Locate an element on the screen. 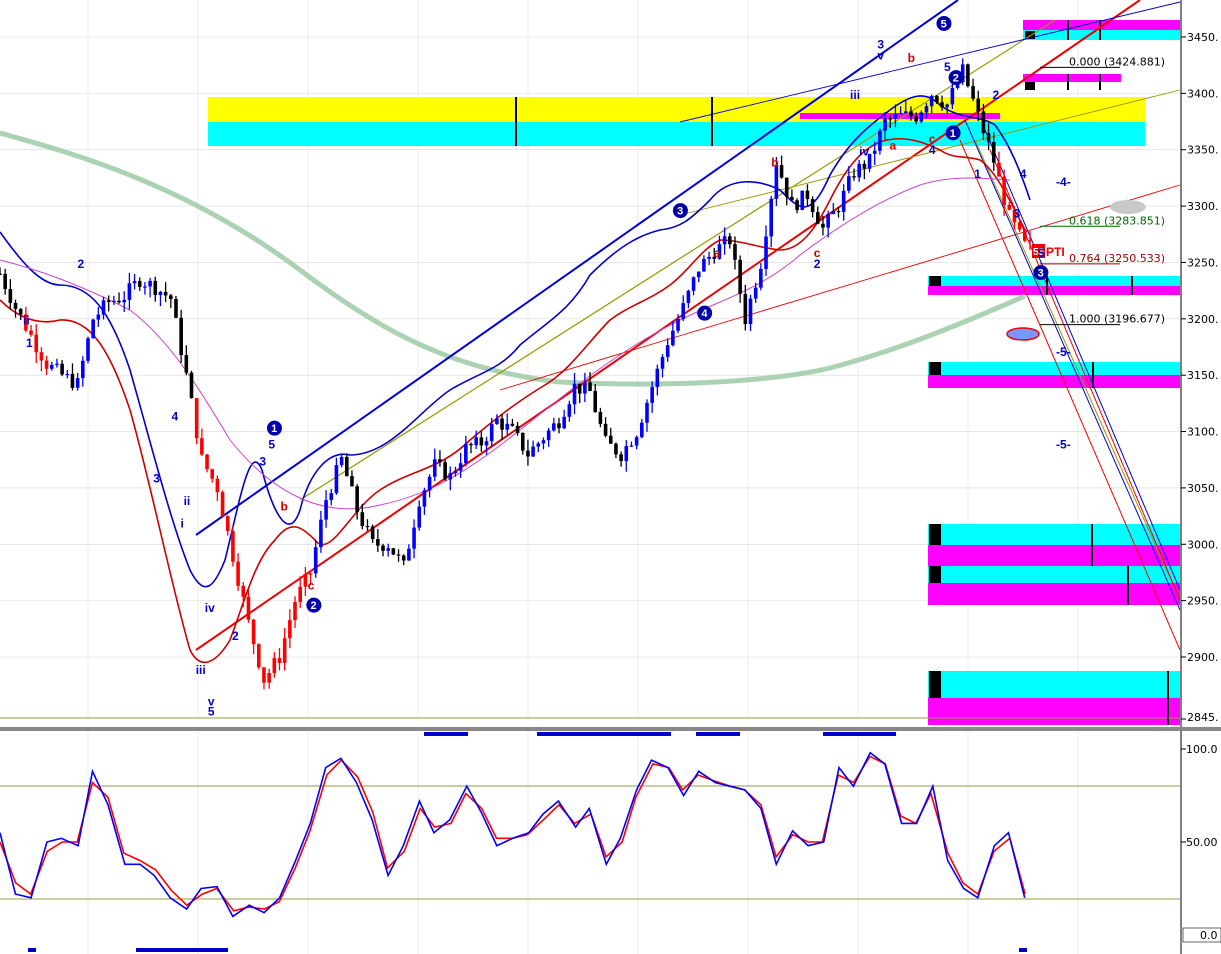 This screenshot has height=954, width=1221. price-tick-label: 3400. is located at coordinates (1203, 93).